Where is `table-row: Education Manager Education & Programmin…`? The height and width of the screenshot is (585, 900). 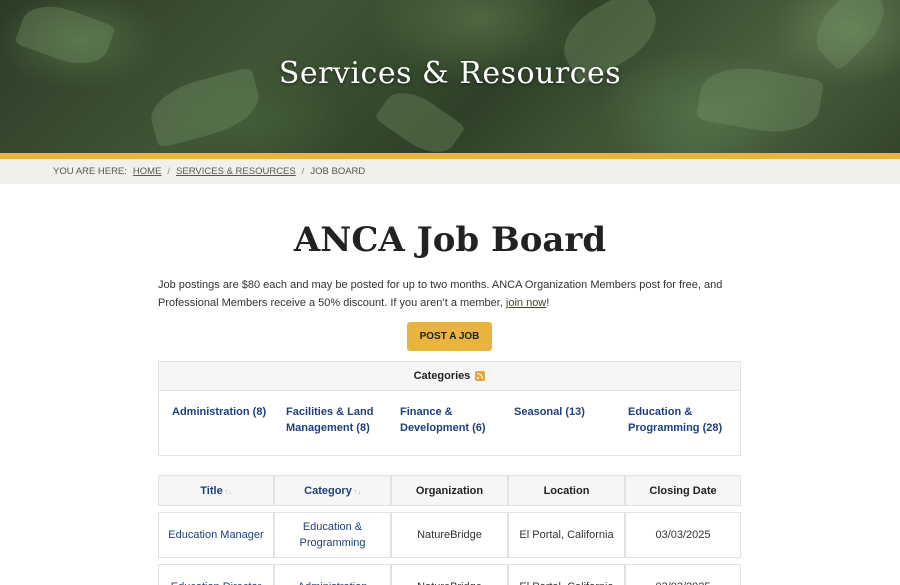 table-row: Education Manager Education & Programmin… is located at coordinates (449, 535).